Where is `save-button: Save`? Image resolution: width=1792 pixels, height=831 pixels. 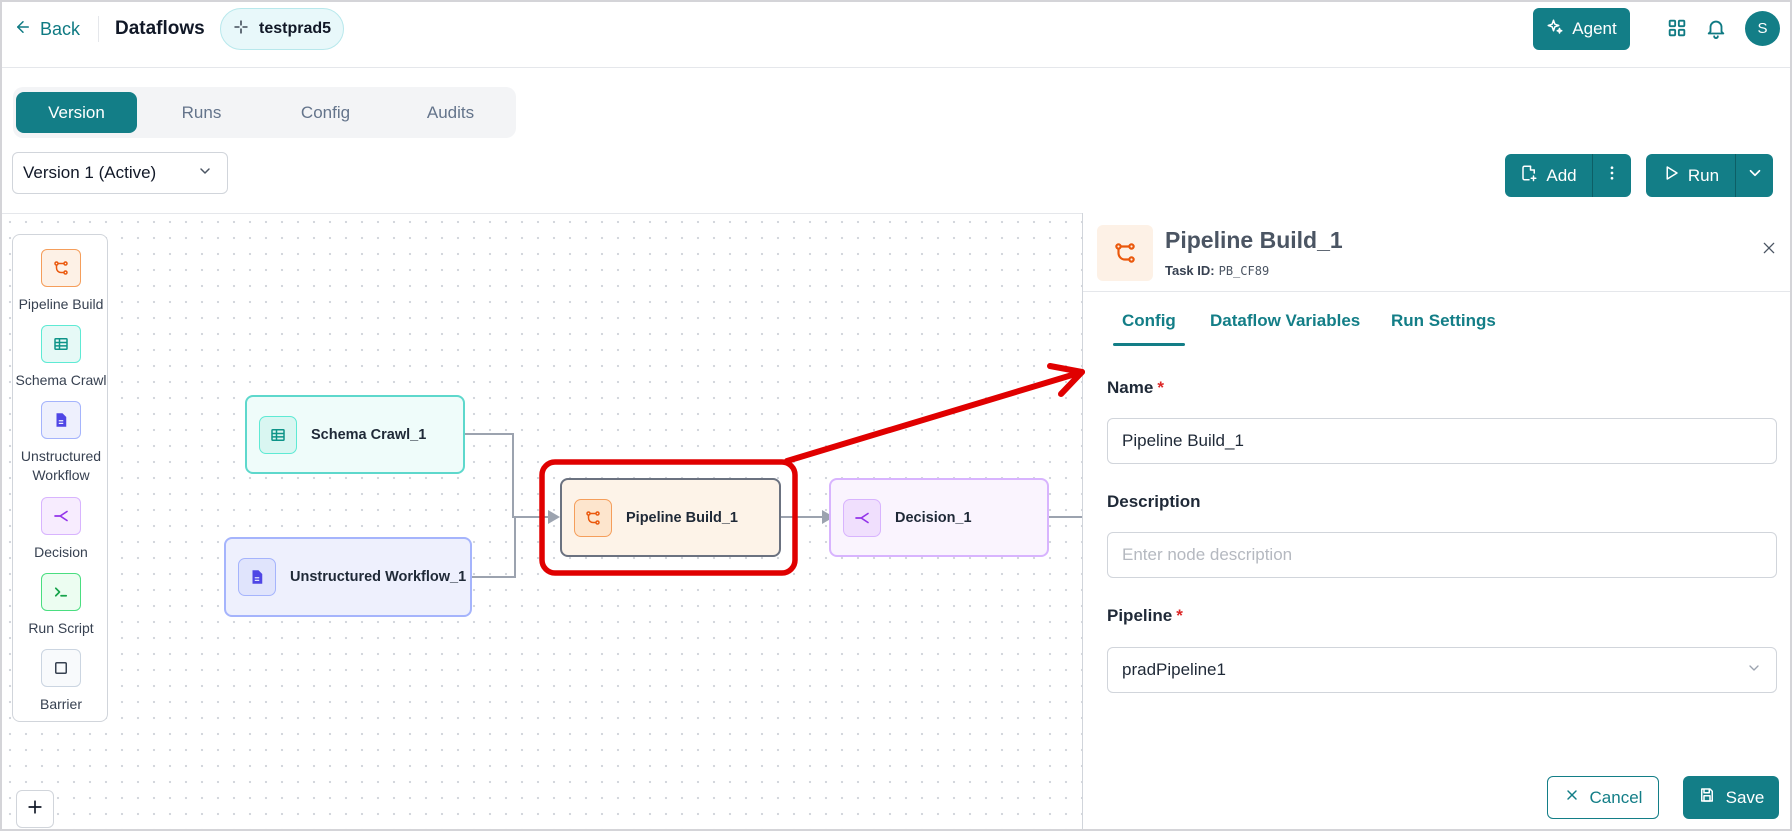 save-button: Save is located at coordinates (1731, 797).